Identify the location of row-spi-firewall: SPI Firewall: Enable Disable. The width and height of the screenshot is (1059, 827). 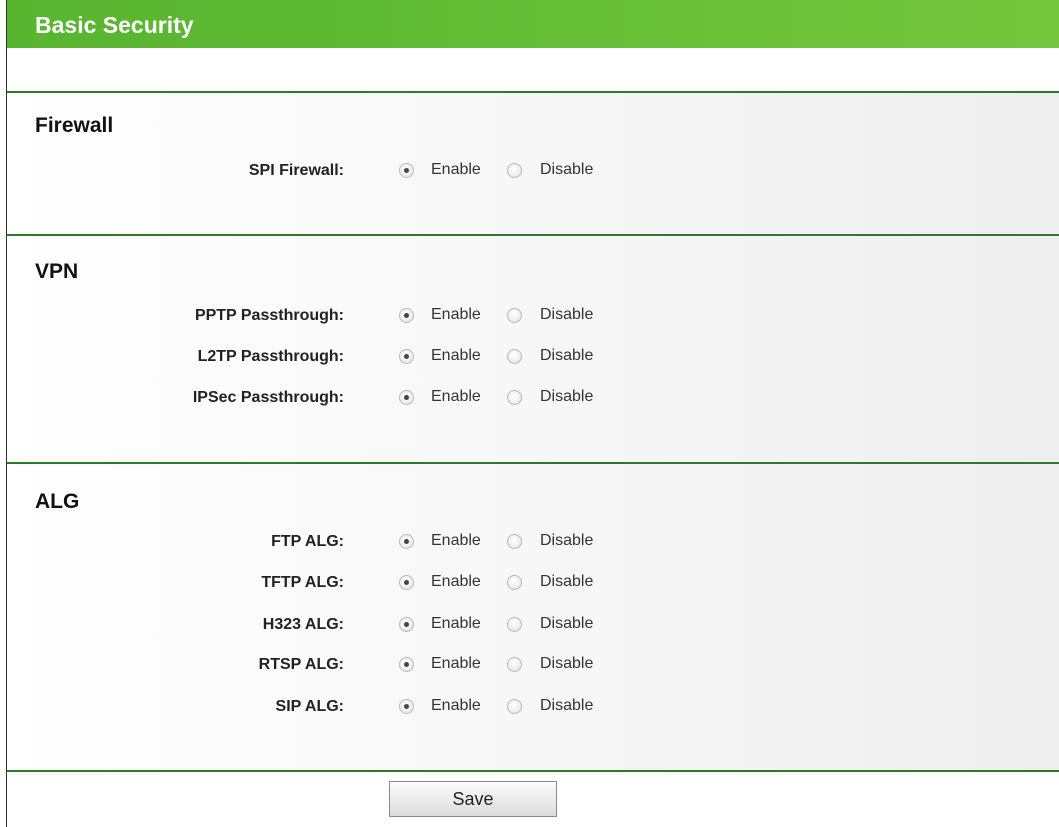
(533, 172).